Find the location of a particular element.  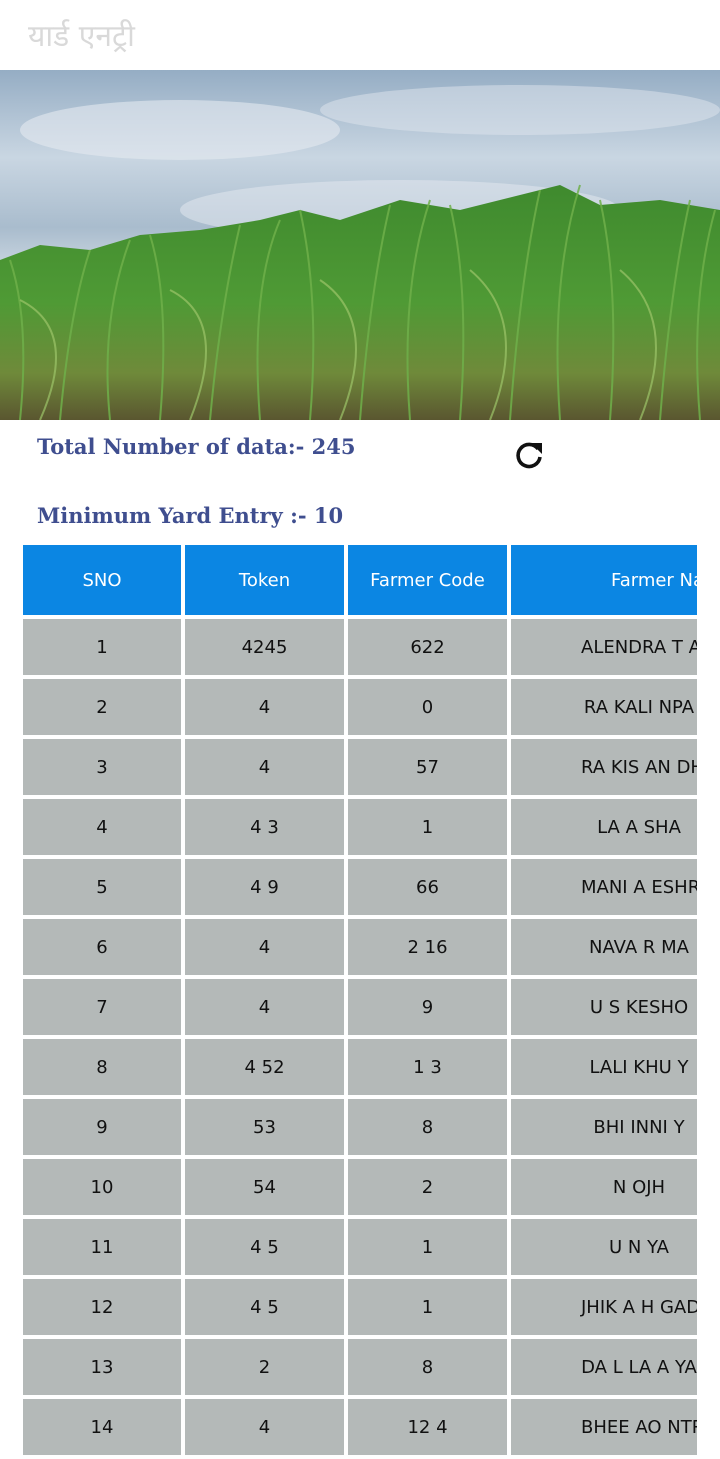

table-row: 2 4 0 RA KALI NPA is located at coordinates (360, 707).